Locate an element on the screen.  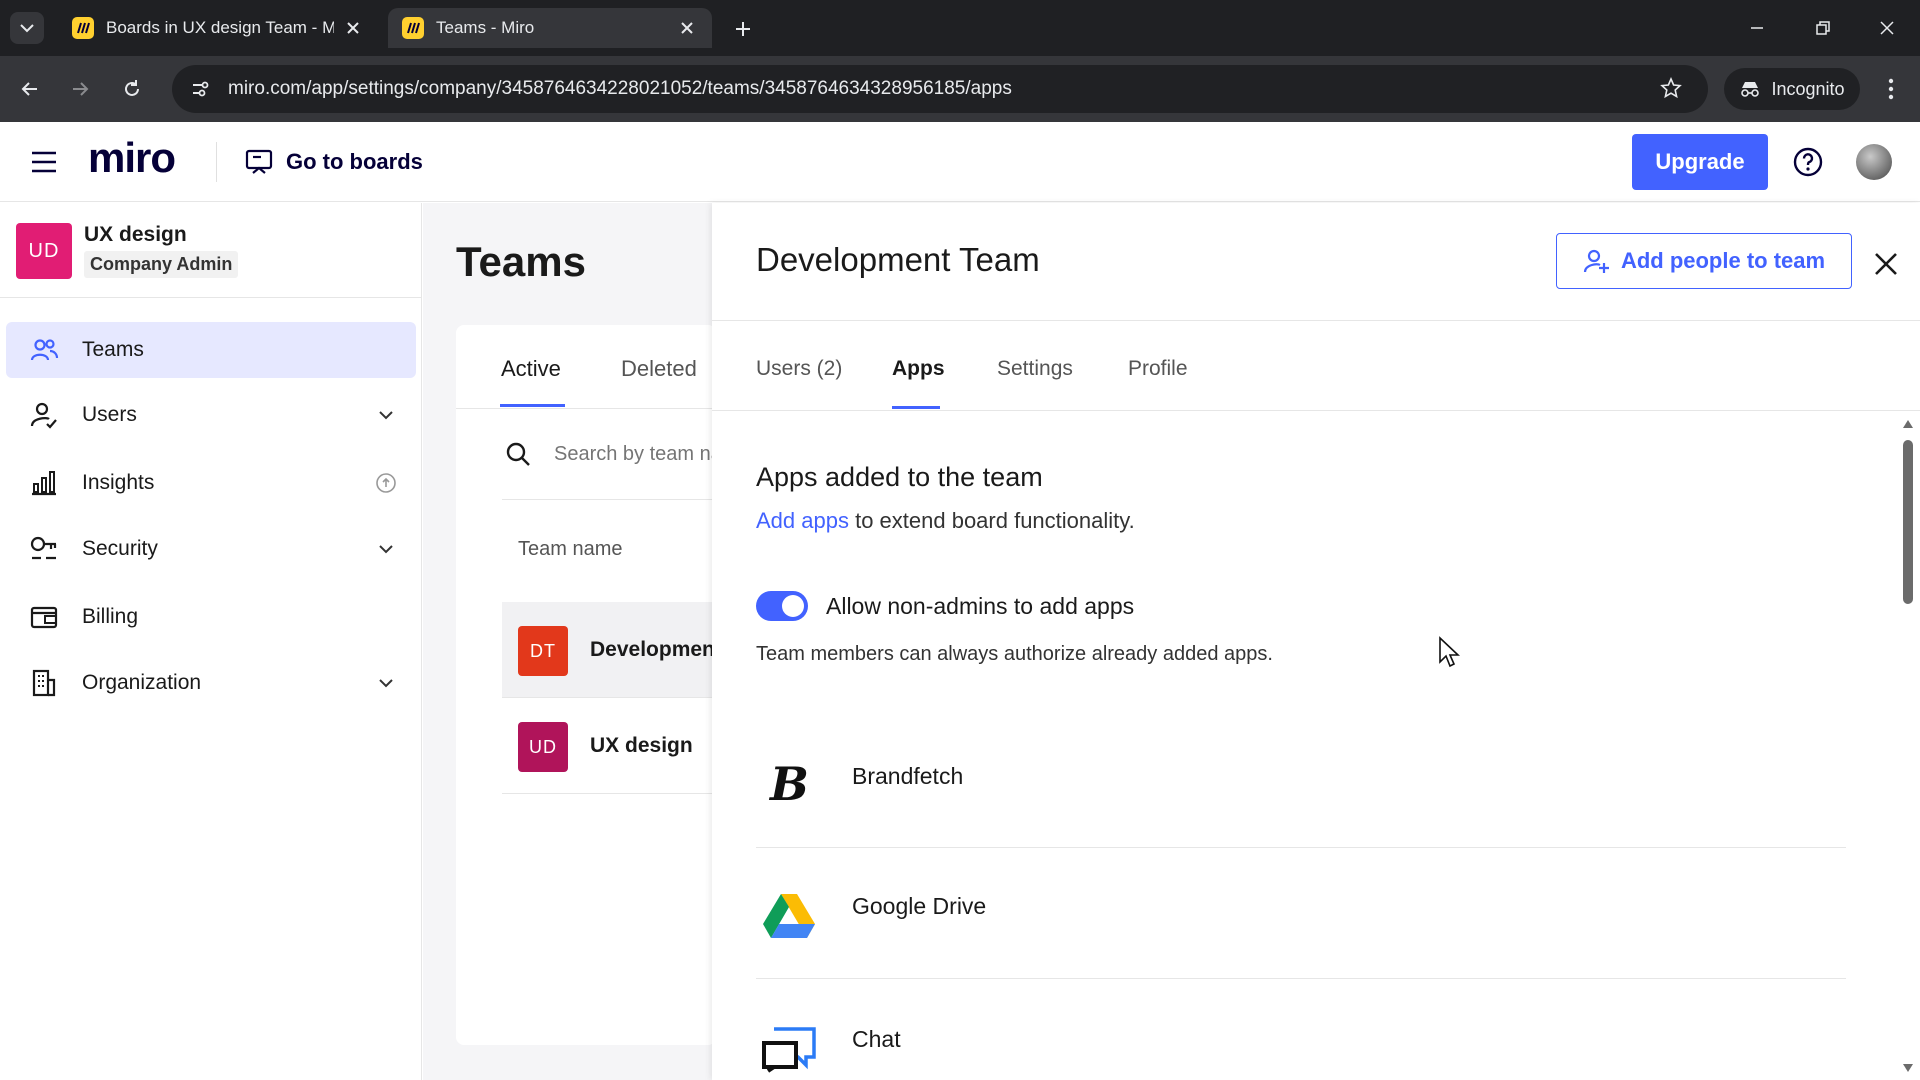
add-apps-link: Add apps is located at coordinates (802, 520).